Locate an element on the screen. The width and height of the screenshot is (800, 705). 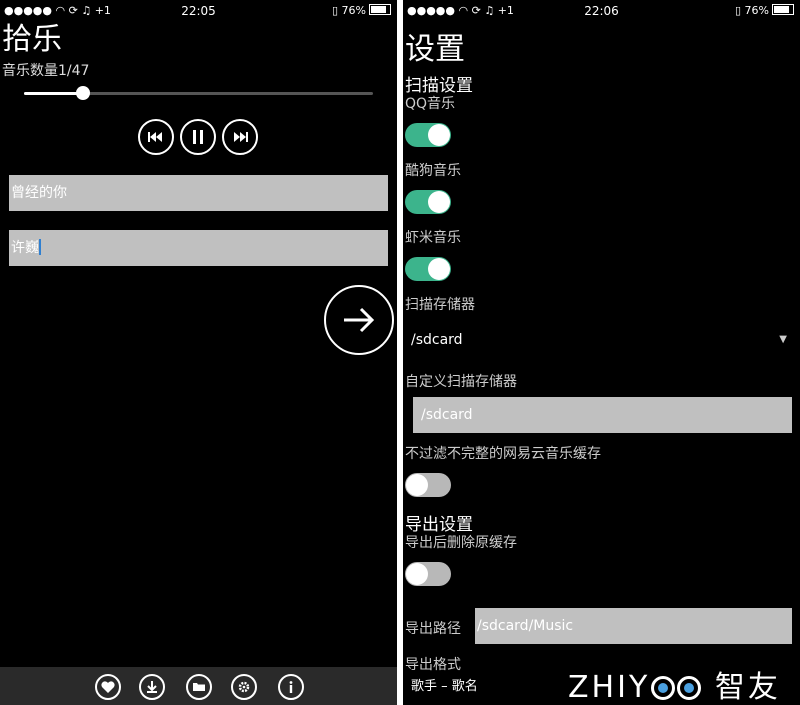
export-path-label: 导出路径 is located at coordinates (433, 629).